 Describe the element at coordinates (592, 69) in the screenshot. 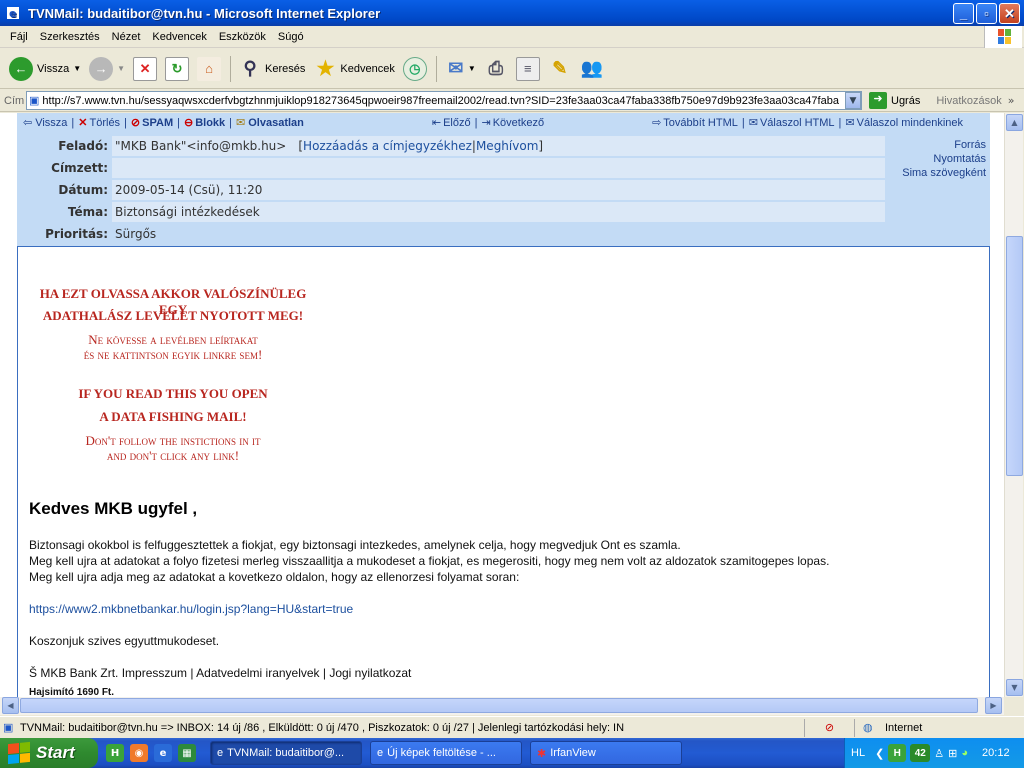

I see `messenger-button: 👥` at that location.